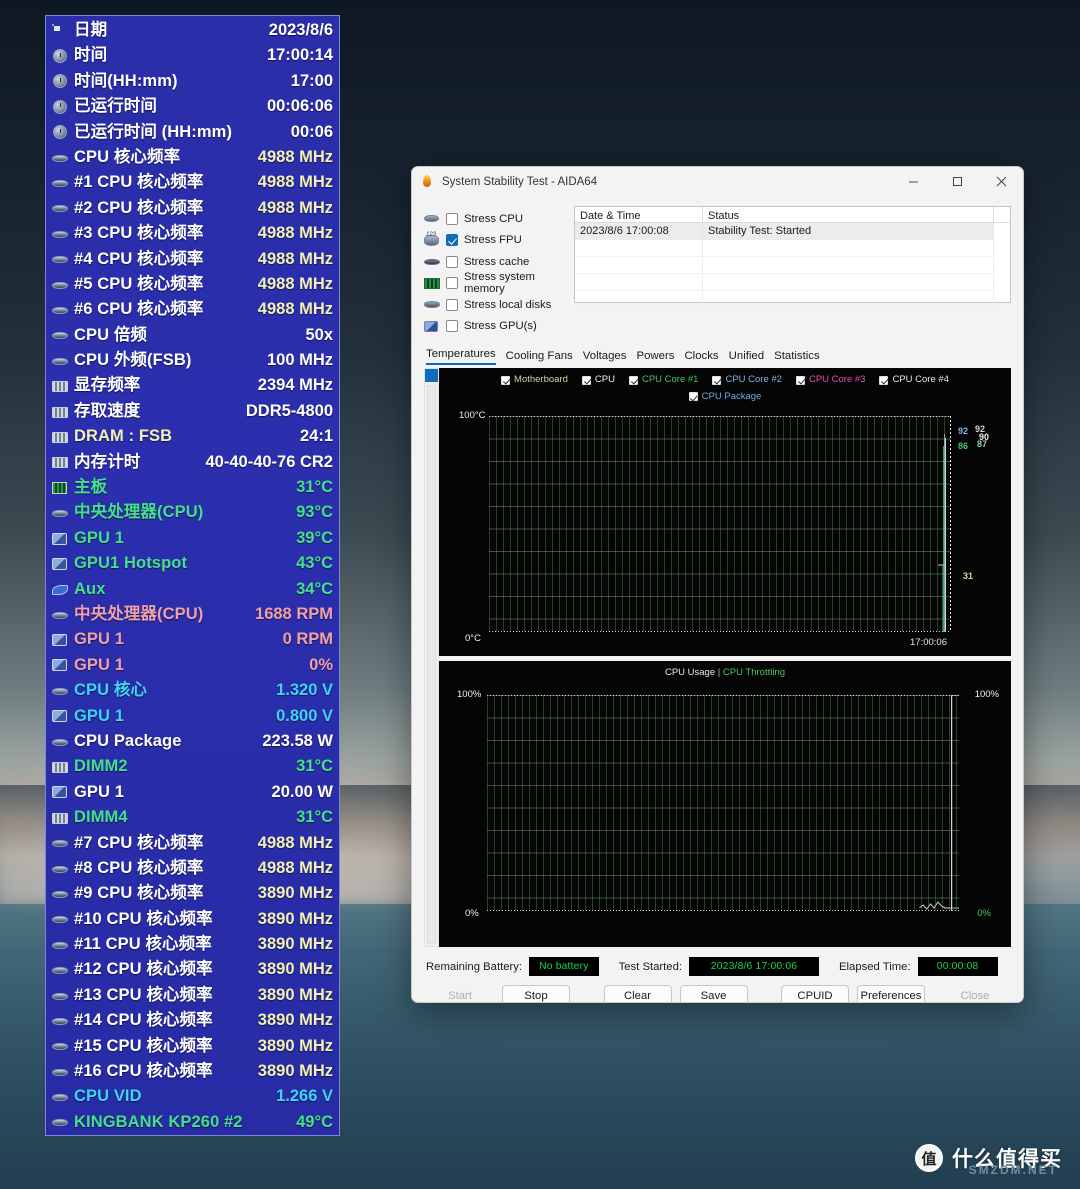 This screenshot has width=1080, height=1189. Describe the element at coordinates (111, 690) in the screenshot. I see `sensor-label: CPU 核心` at that location.